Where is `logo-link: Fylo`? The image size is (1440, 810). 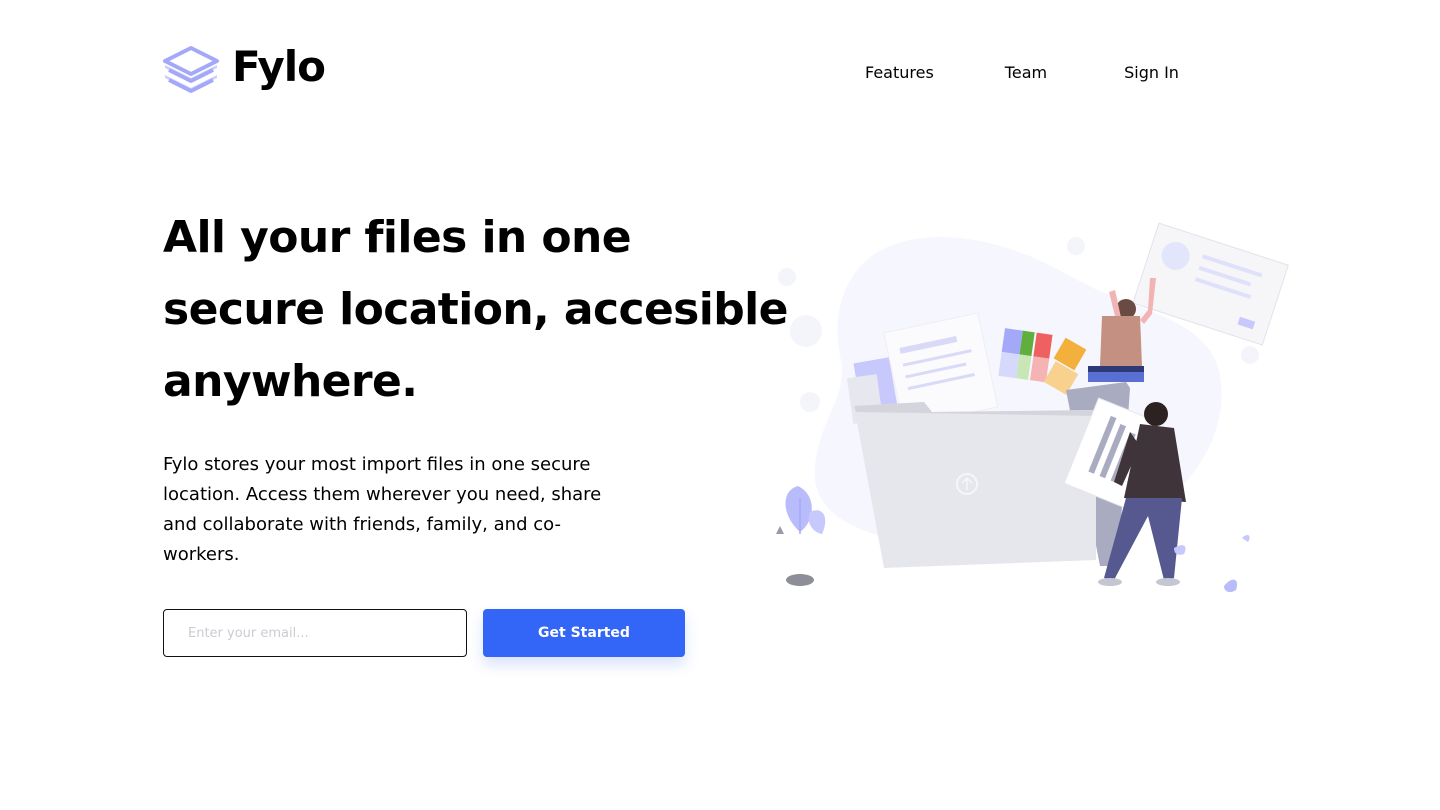
logo-link: Fylo is located at coordinates (244, 68).